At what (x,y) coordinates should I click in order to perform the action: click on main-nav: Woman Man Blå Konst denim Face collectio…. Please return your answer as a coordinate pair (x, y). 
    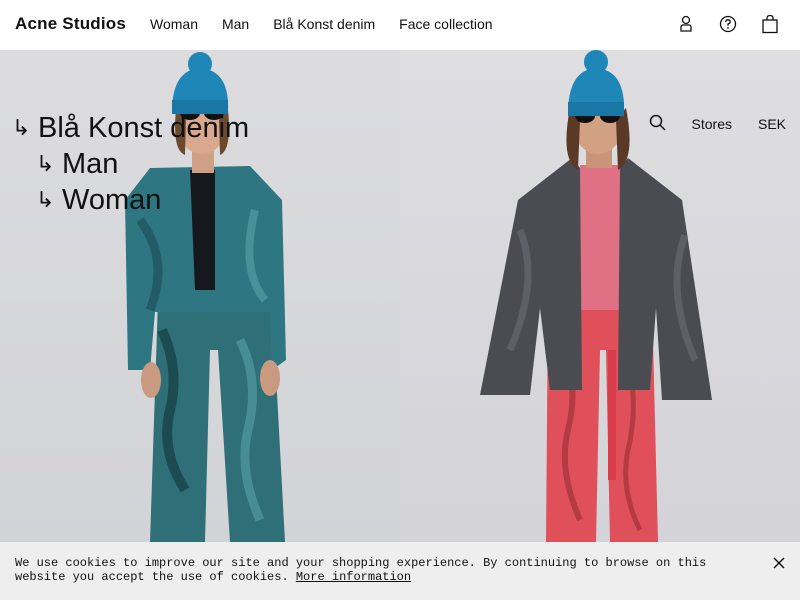
    Looking at the image, I should click on (321, 24).